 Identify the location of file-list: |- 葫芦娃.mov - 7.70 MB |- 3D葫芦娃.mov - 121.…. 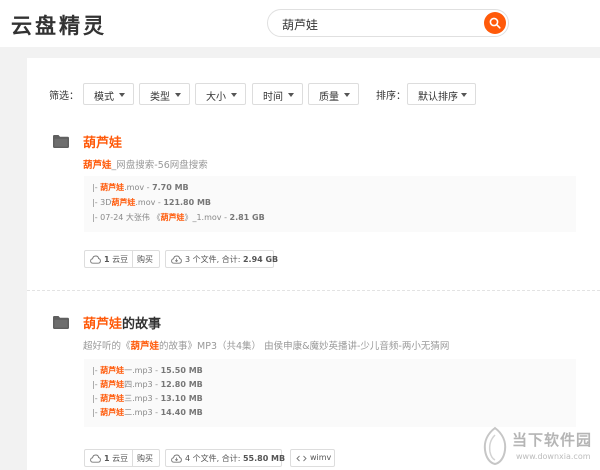
(330, 204).